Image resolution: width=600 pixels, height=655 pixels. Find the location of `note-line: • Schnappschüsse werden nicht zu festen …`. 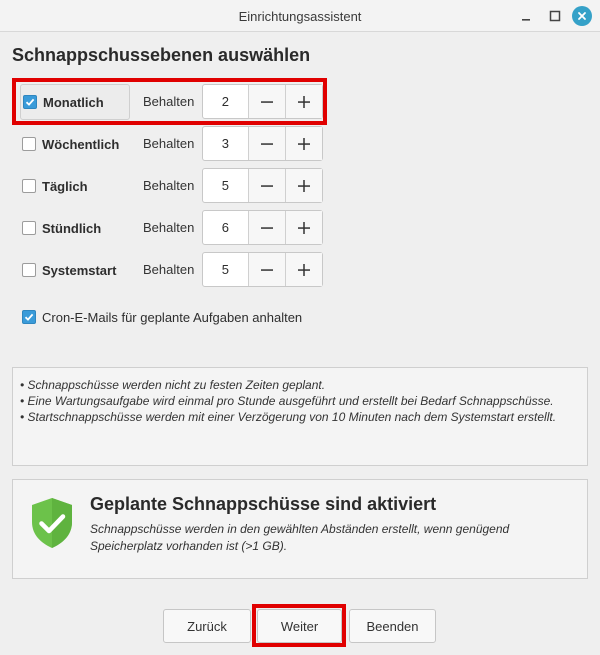

note-line: • Schnappschüsse werden nicht zu festen … is located at coordinates (173, 385).